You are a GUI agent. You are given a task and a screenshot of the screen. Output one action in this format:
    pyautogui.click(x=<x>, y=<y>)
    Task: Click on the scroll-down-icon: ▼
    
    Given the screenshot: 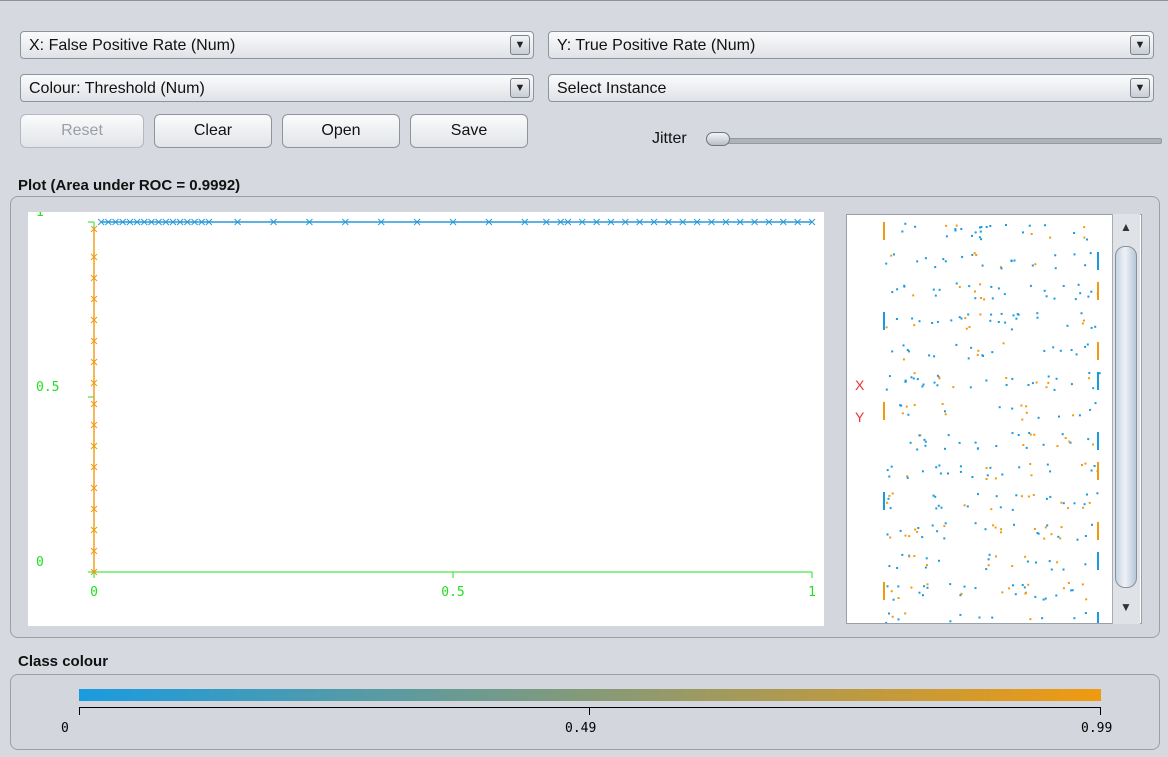 What is the action you would take?
    pyautogui.click(x=1126, y=607)
    